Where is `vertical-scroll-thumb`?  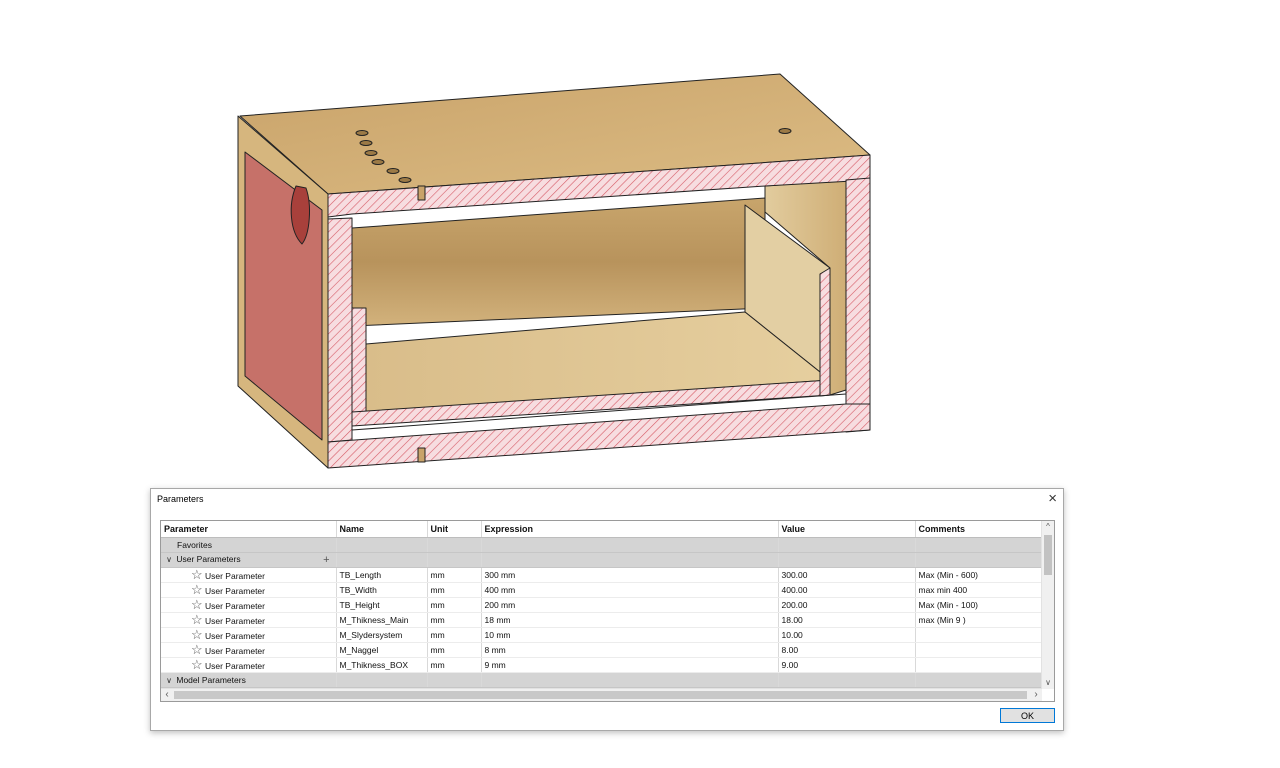 vertical-scroll-thumb is located at coordinates (1048, 555).